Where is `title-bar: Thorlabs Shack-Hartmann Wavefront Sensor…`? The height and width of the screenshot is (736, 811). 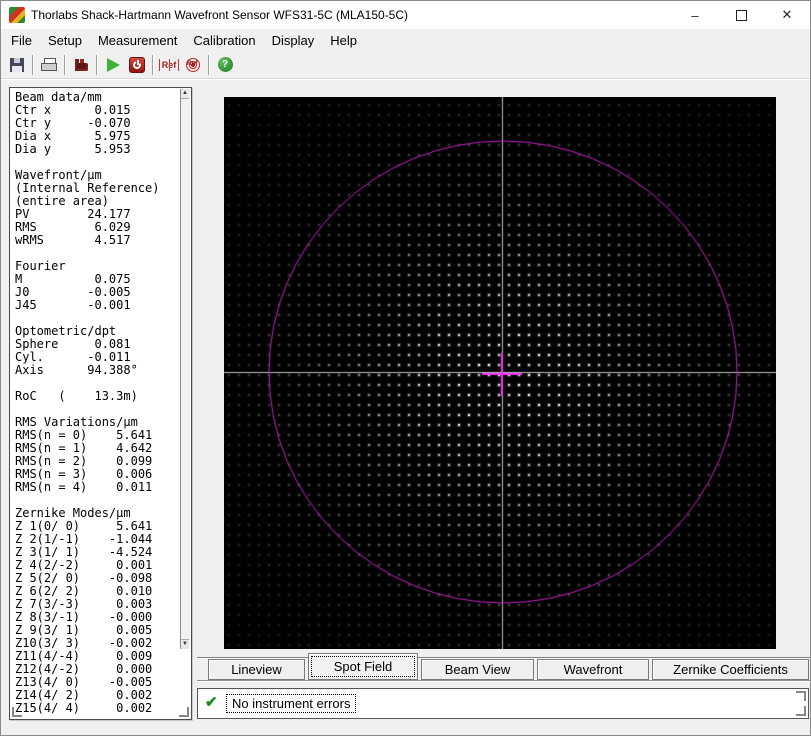 title-bar: Thorlabs Shack-Hartmann Wavefront Sensor… is located at coordinates (405, 15).